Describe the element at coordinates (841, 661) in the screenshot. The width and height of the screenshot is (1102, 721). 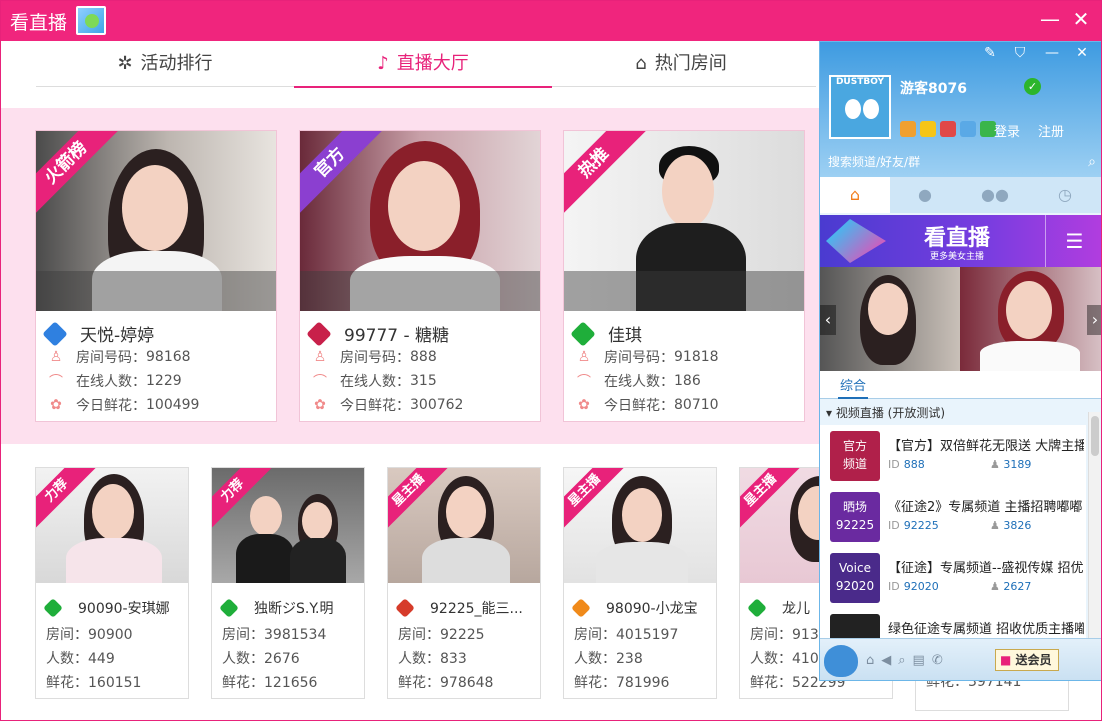
I see `penguin-logo-icon` at that location.